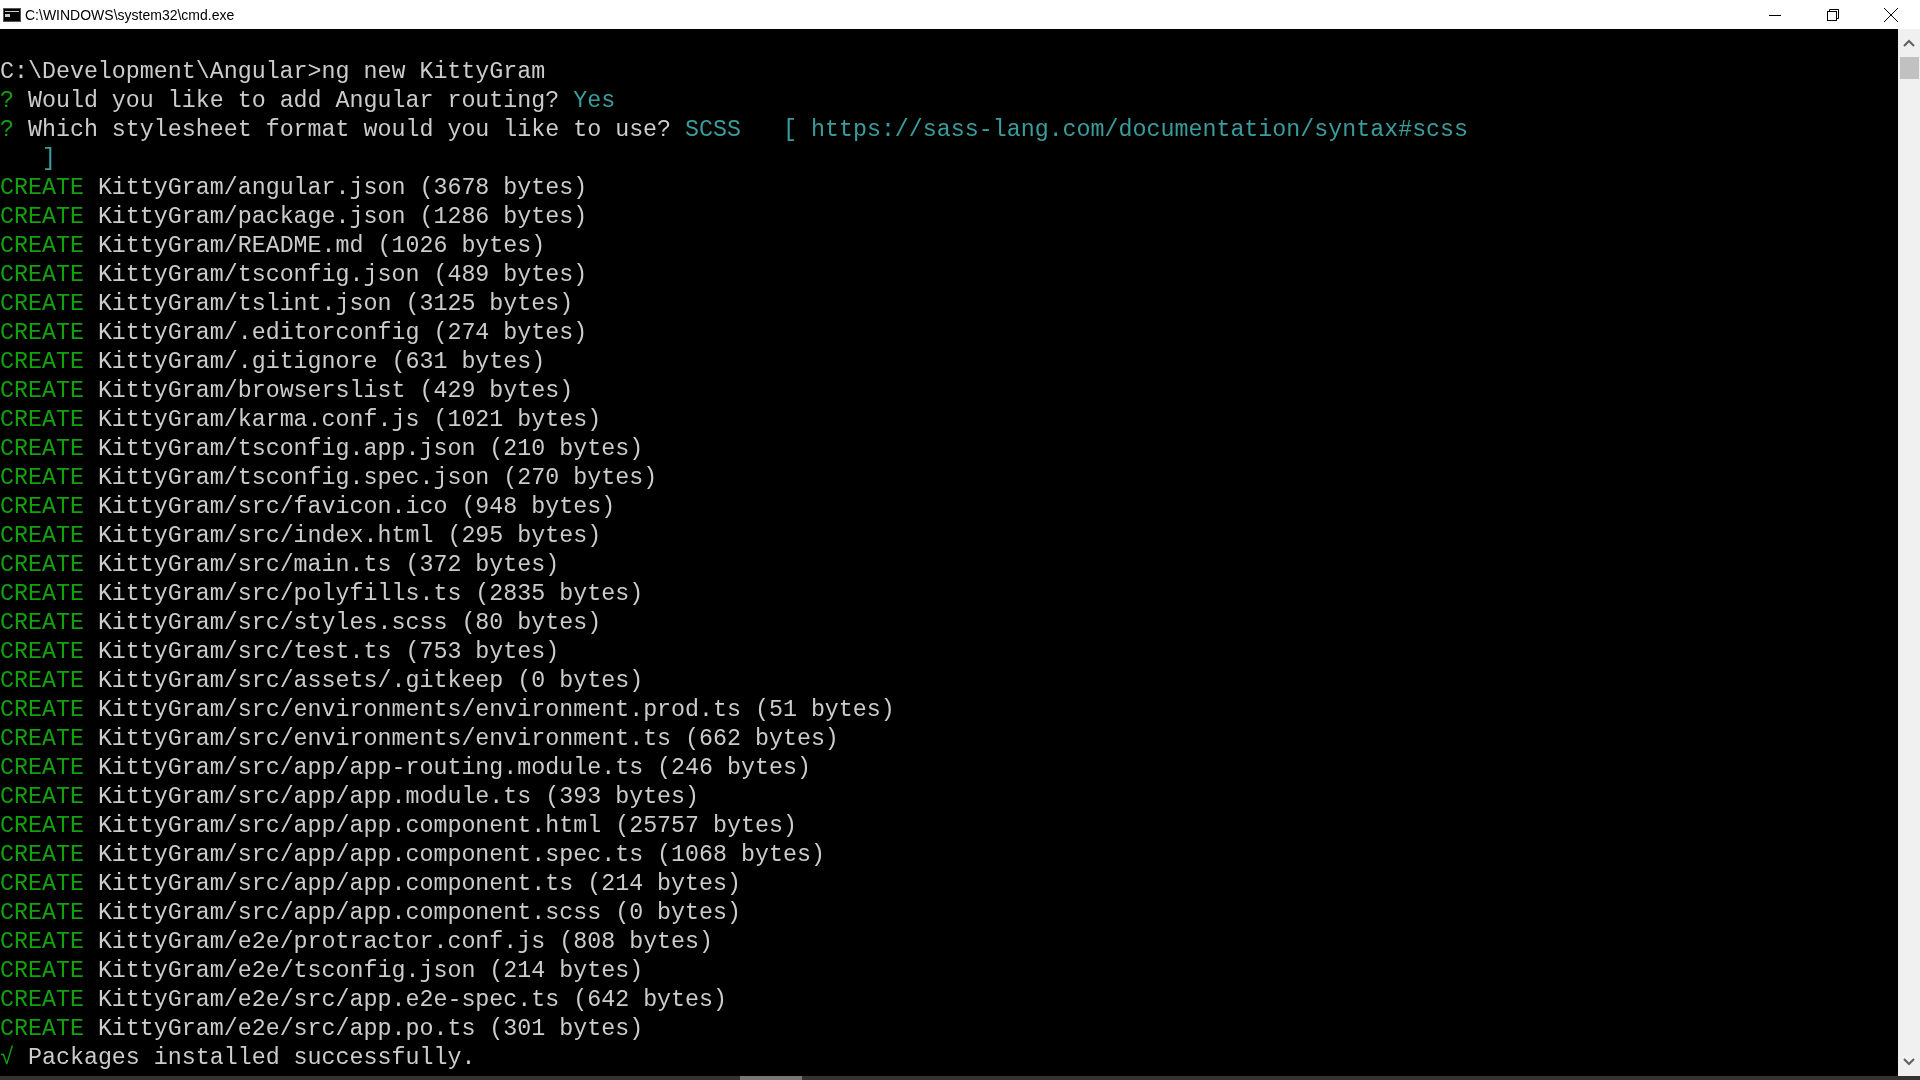  What do you see at coordinates (7, 1058) in the screenshot?
I see `check-mark: √` at bounding box center [7, 1058].